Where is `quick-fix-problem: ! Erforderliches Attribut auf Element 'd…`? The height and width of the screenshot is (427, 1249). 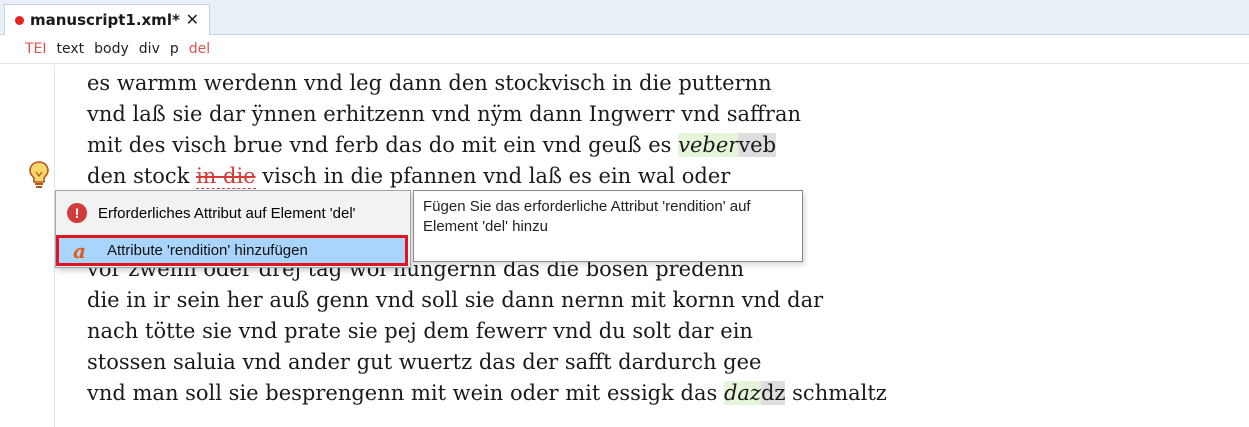
quick-fix-problem: ! Erforderliches Attribut auf Element 'd… is located at coordinates (233, 213).